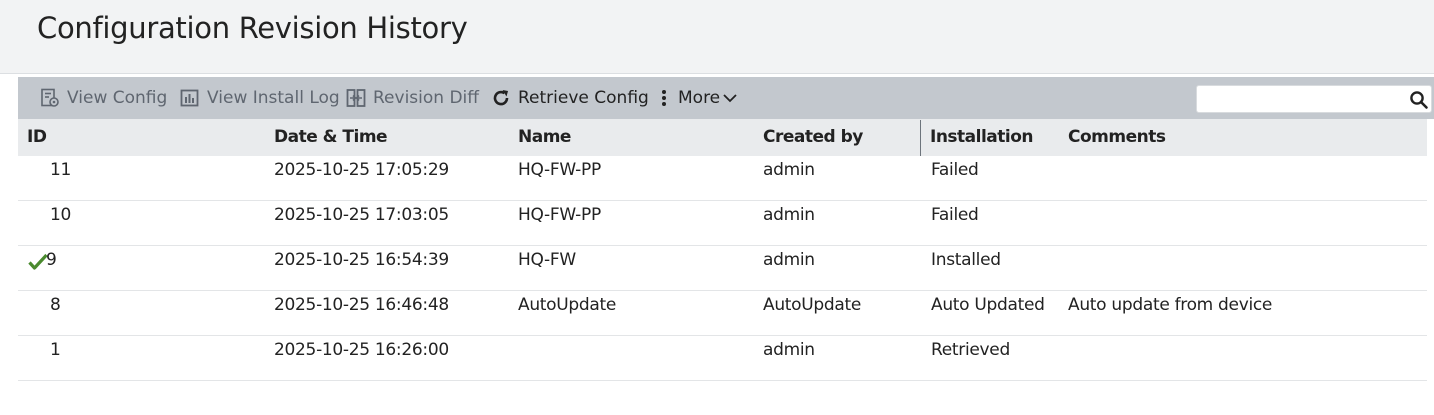 Image resolution: width=1434 pixels, height=415 pixels. What do you see at coordinates (51, 260) in the screenshot?
I see `cell-id: 9` at bounding box center [51, 260].